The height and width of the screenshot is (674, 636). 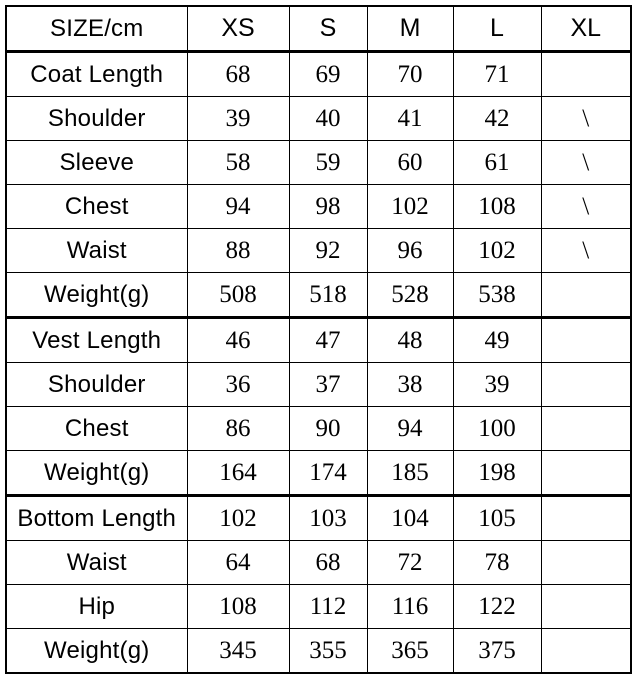 I want to click on table-row: Chest 94 98 102 108 \, so click(x=318, y=206).